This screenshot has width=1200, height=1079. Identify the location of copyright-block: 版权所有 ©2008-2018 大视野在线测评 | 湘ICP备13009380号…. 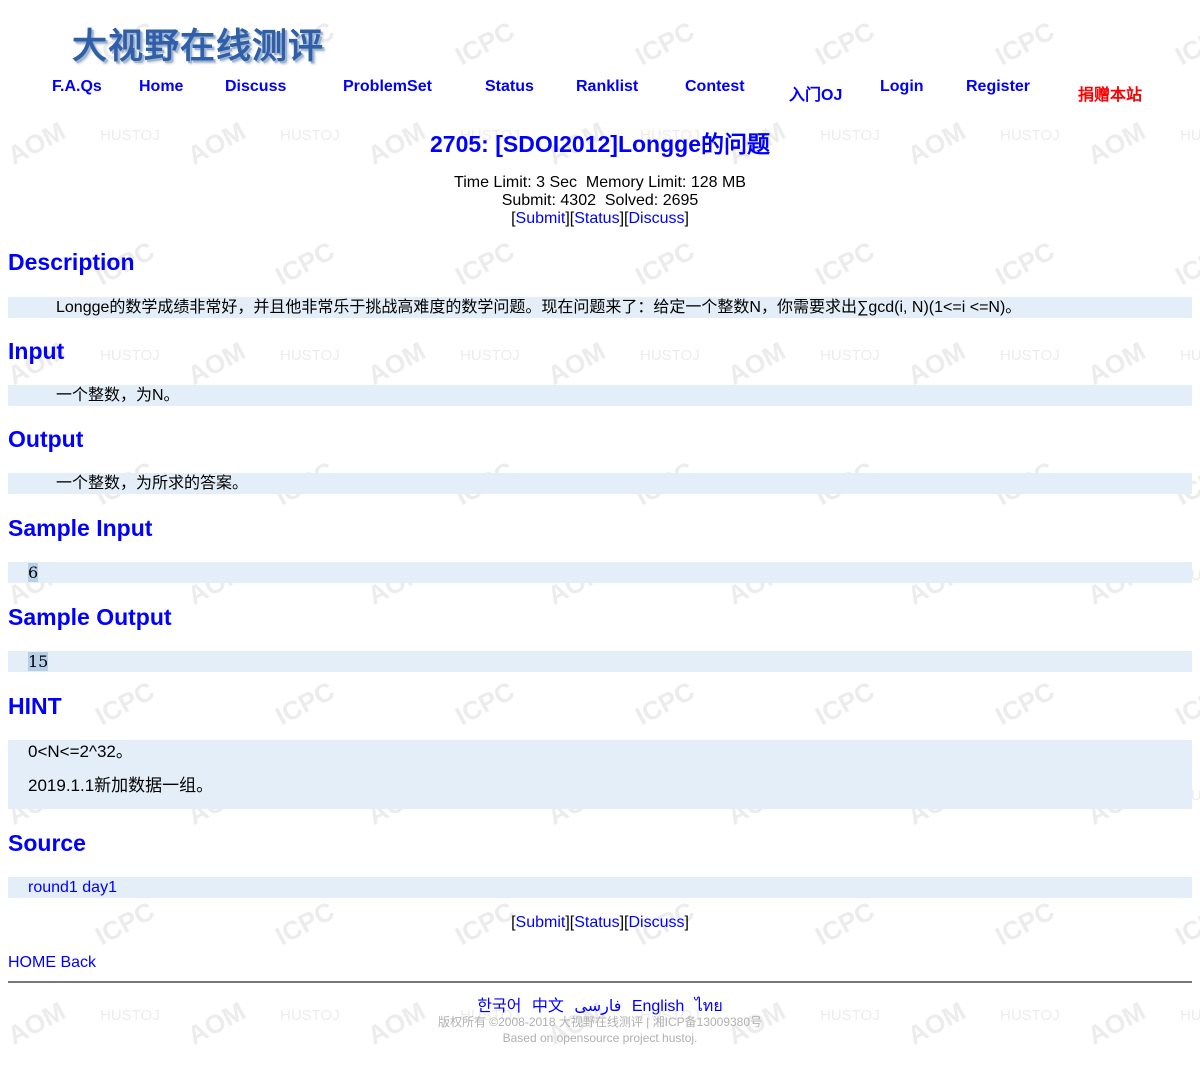
(600, 1030).